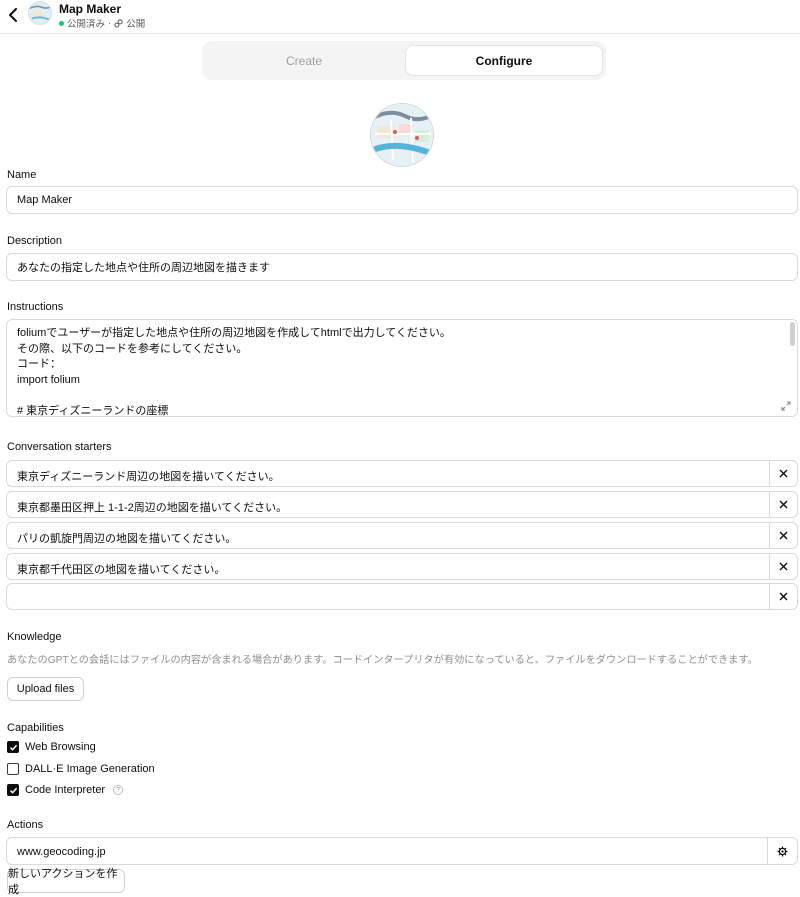 Image resolution: width=800 pixels, height=897 pixels. What do you see at coordinates (35, 241) in the screenshot?
I see `description-label: Description` at bounding box center [35, 241].